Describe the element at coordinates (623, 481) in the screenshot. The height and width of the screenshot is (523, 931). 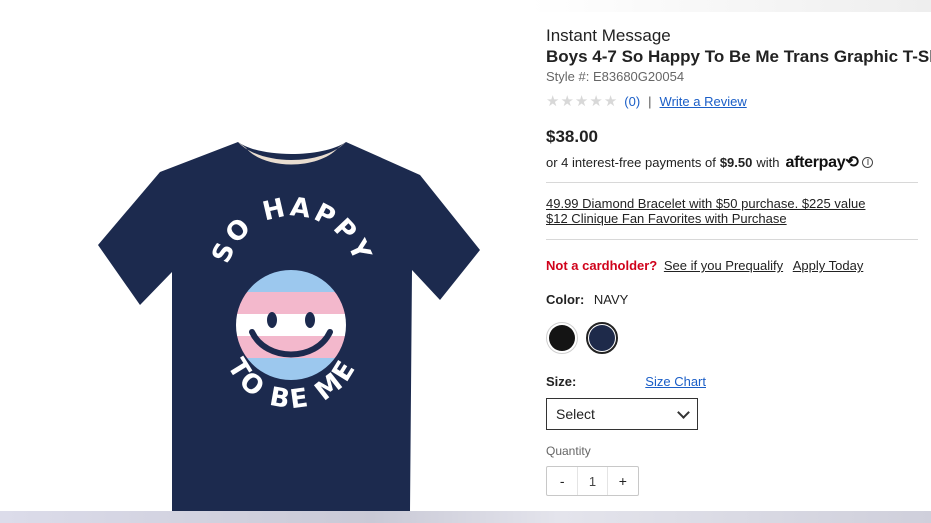
I see `quantity-increase-button: +` at that location.